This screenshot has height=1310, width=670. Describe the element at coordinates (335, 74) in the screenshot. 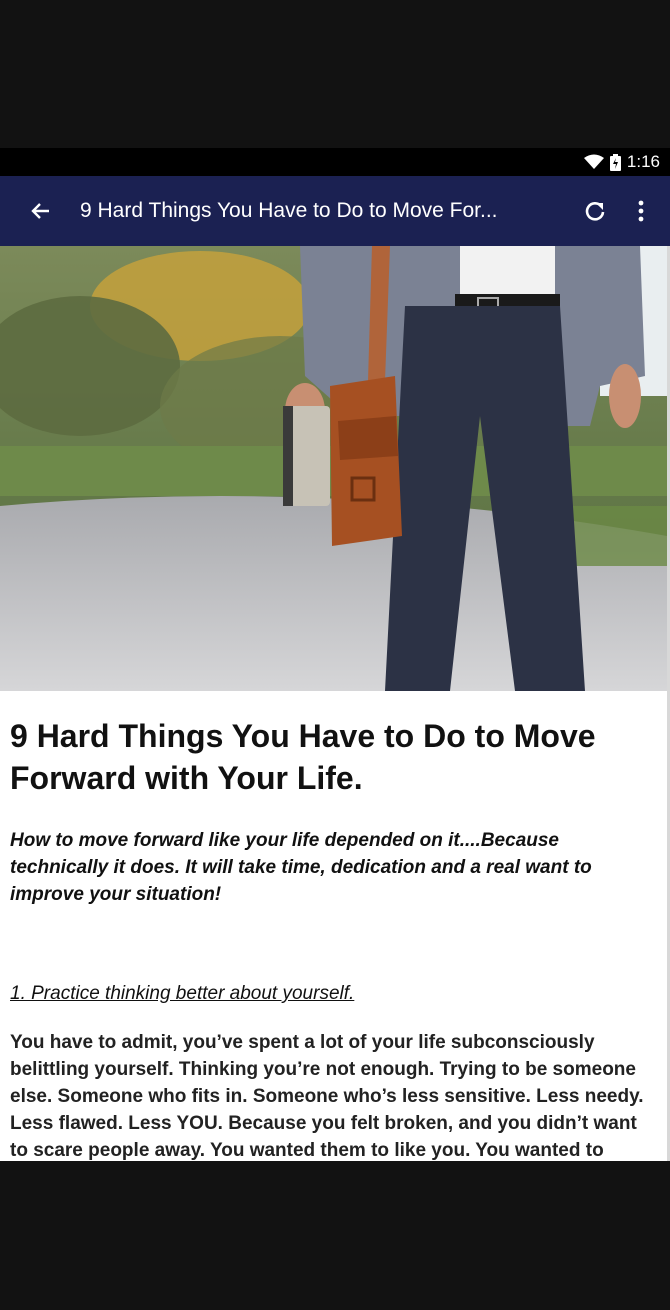

I see `top-letterbox` at that location.